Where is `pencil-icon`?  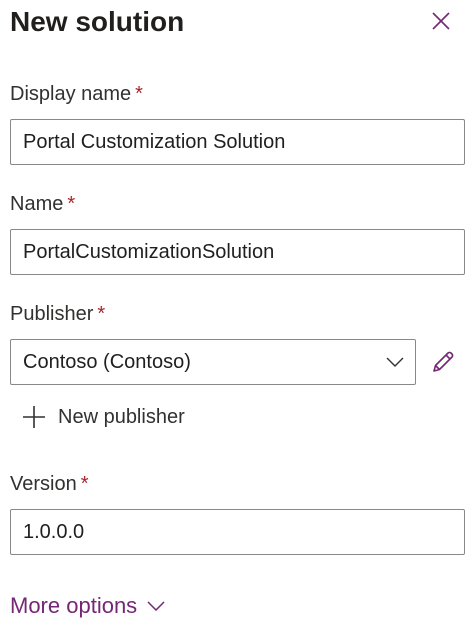 pencil-icon is located at coordinates (443, 361).